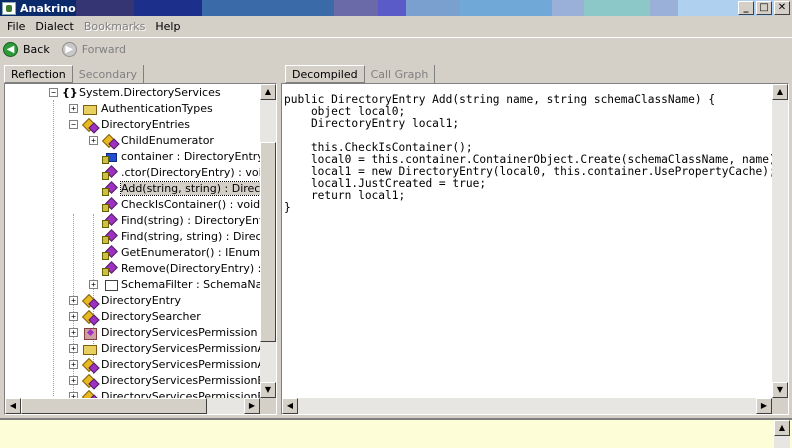 This screenshot has height=448, width=792. Describe the element at coordinates (151, 140) in the screenshot. I see `tree-node: + ChildEnumerator` at that location.